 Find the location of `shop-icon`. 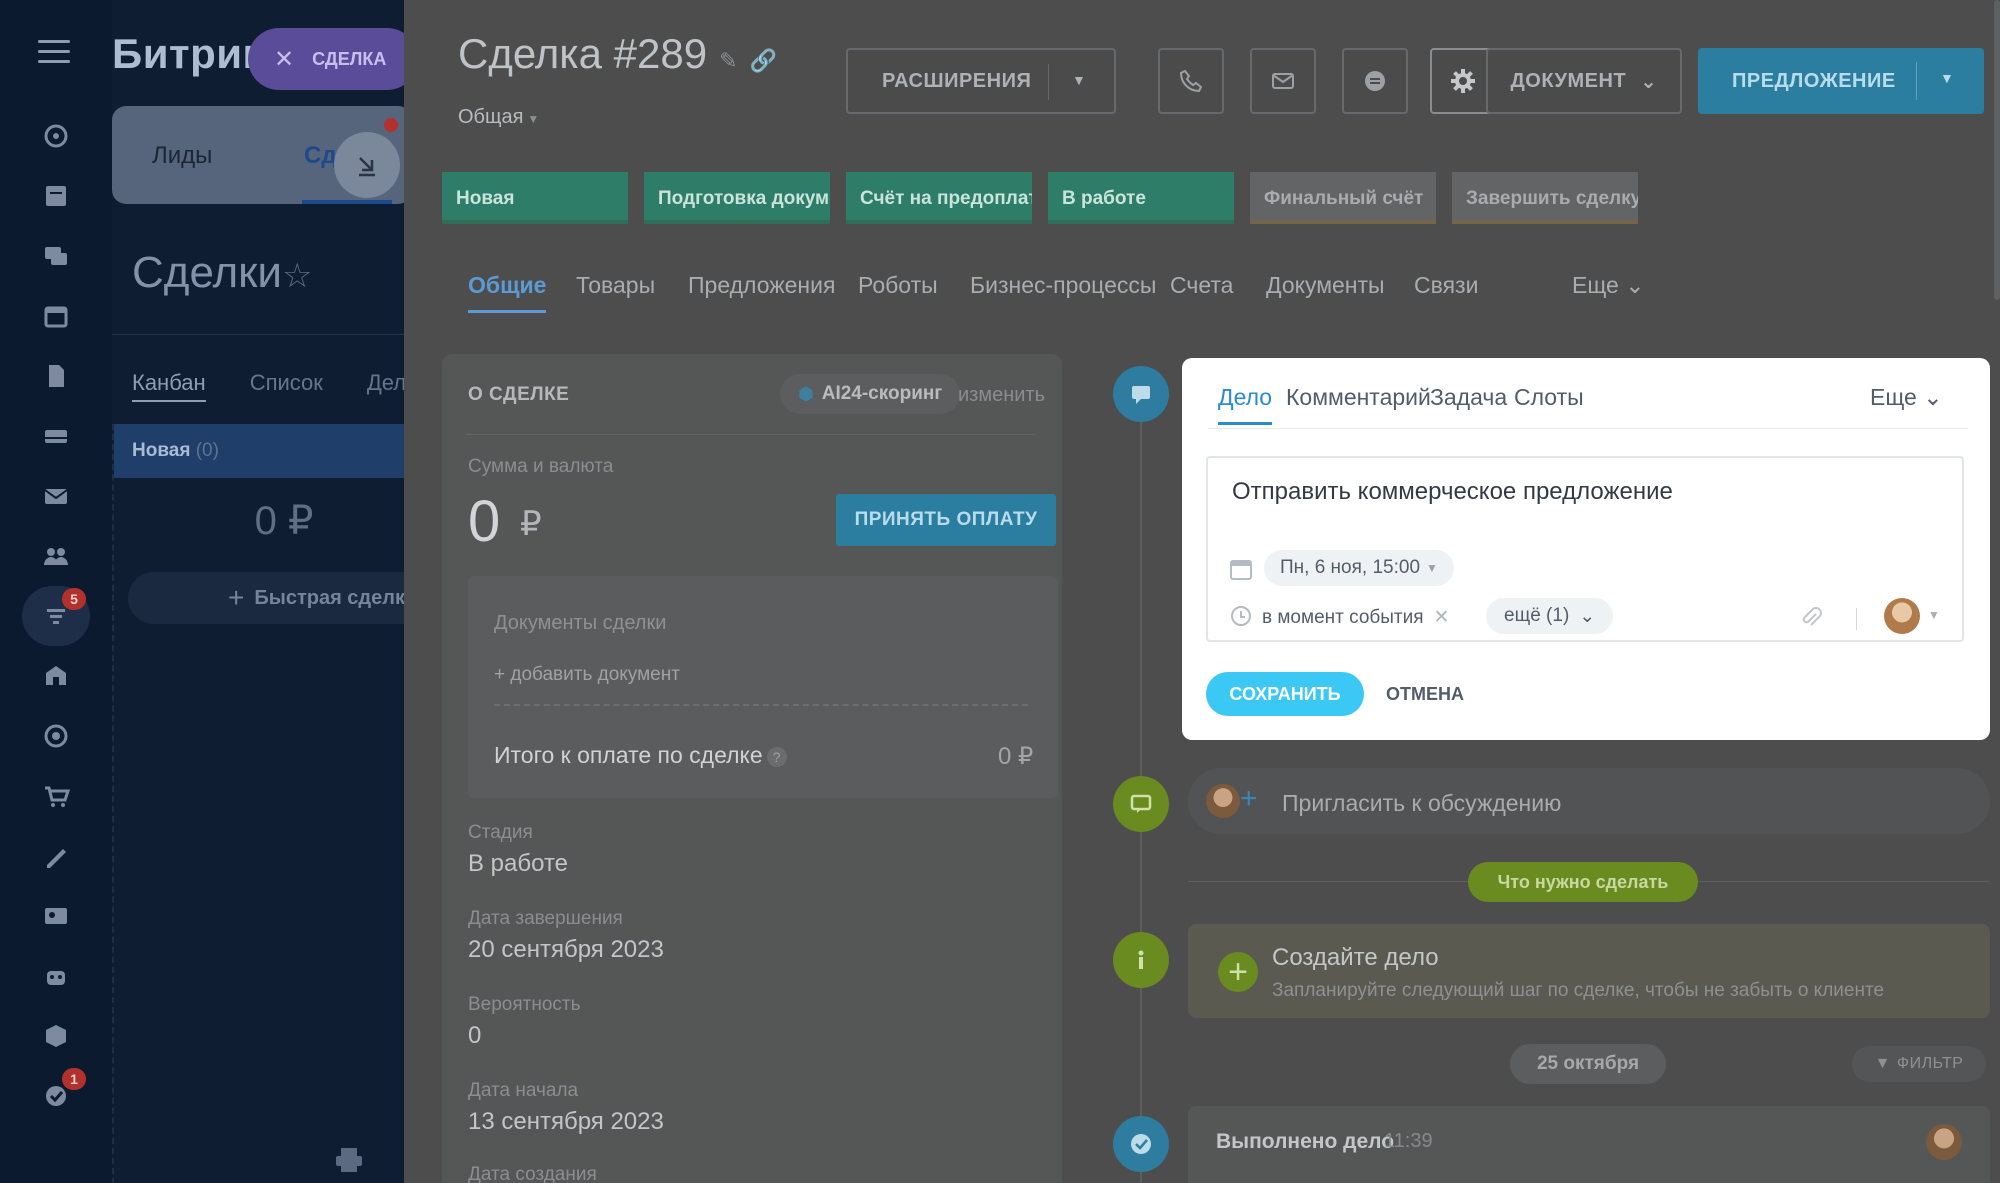

shop-icon is located at coordinates (56, 676).